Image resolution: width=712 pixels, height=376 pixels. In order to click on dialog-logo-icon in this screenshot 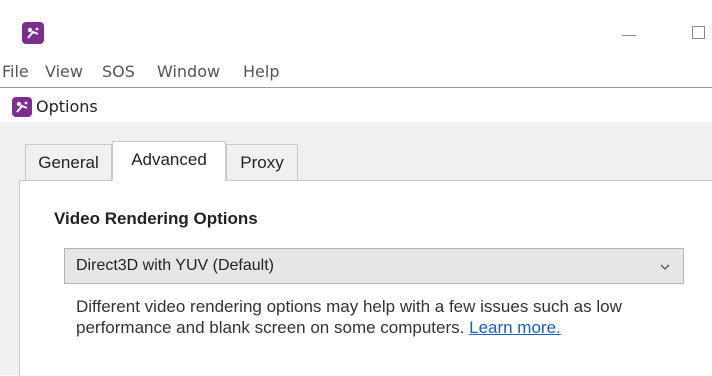, I will do `click(22, 107)`.